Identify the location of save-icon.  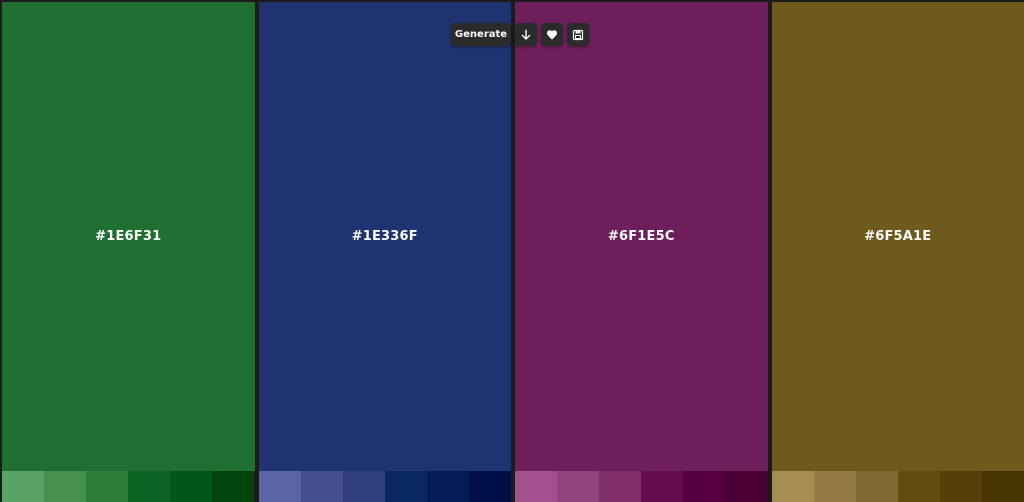
(578, 35).